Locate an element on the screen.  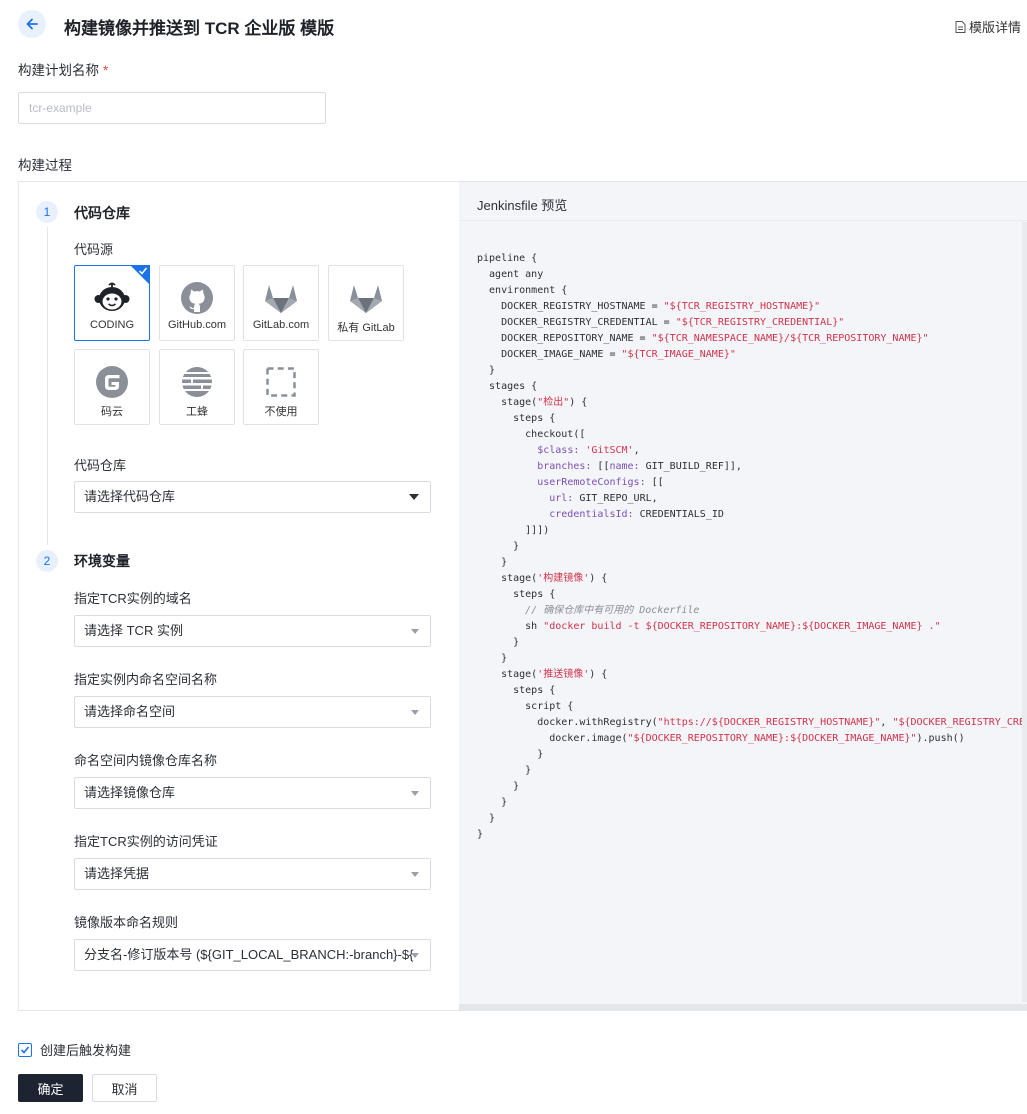
source-tile-private-gitlab: 私有 GitLab is located at coordinates (366, 303).